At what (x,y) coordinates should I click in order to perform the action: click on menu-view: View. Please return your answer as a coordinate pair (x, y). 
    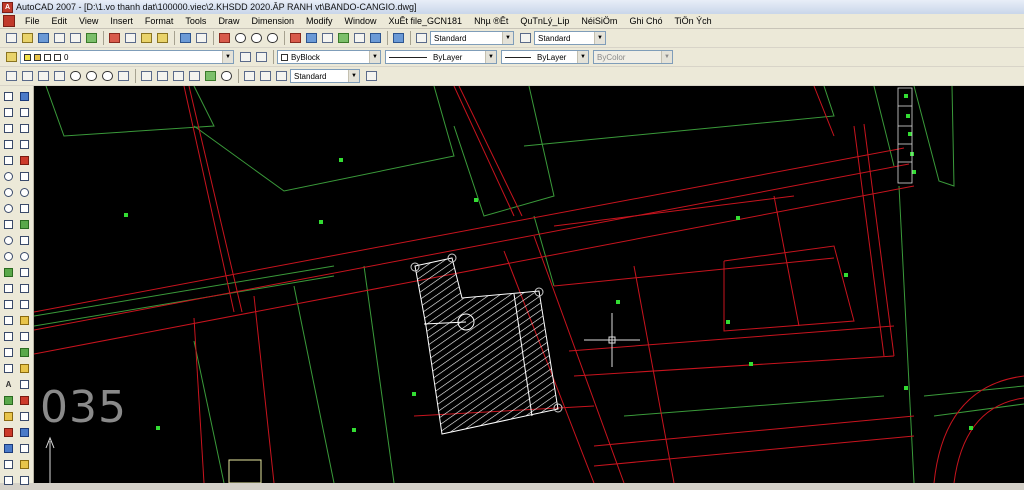
    Looking at the image, I should click on (88, 21).